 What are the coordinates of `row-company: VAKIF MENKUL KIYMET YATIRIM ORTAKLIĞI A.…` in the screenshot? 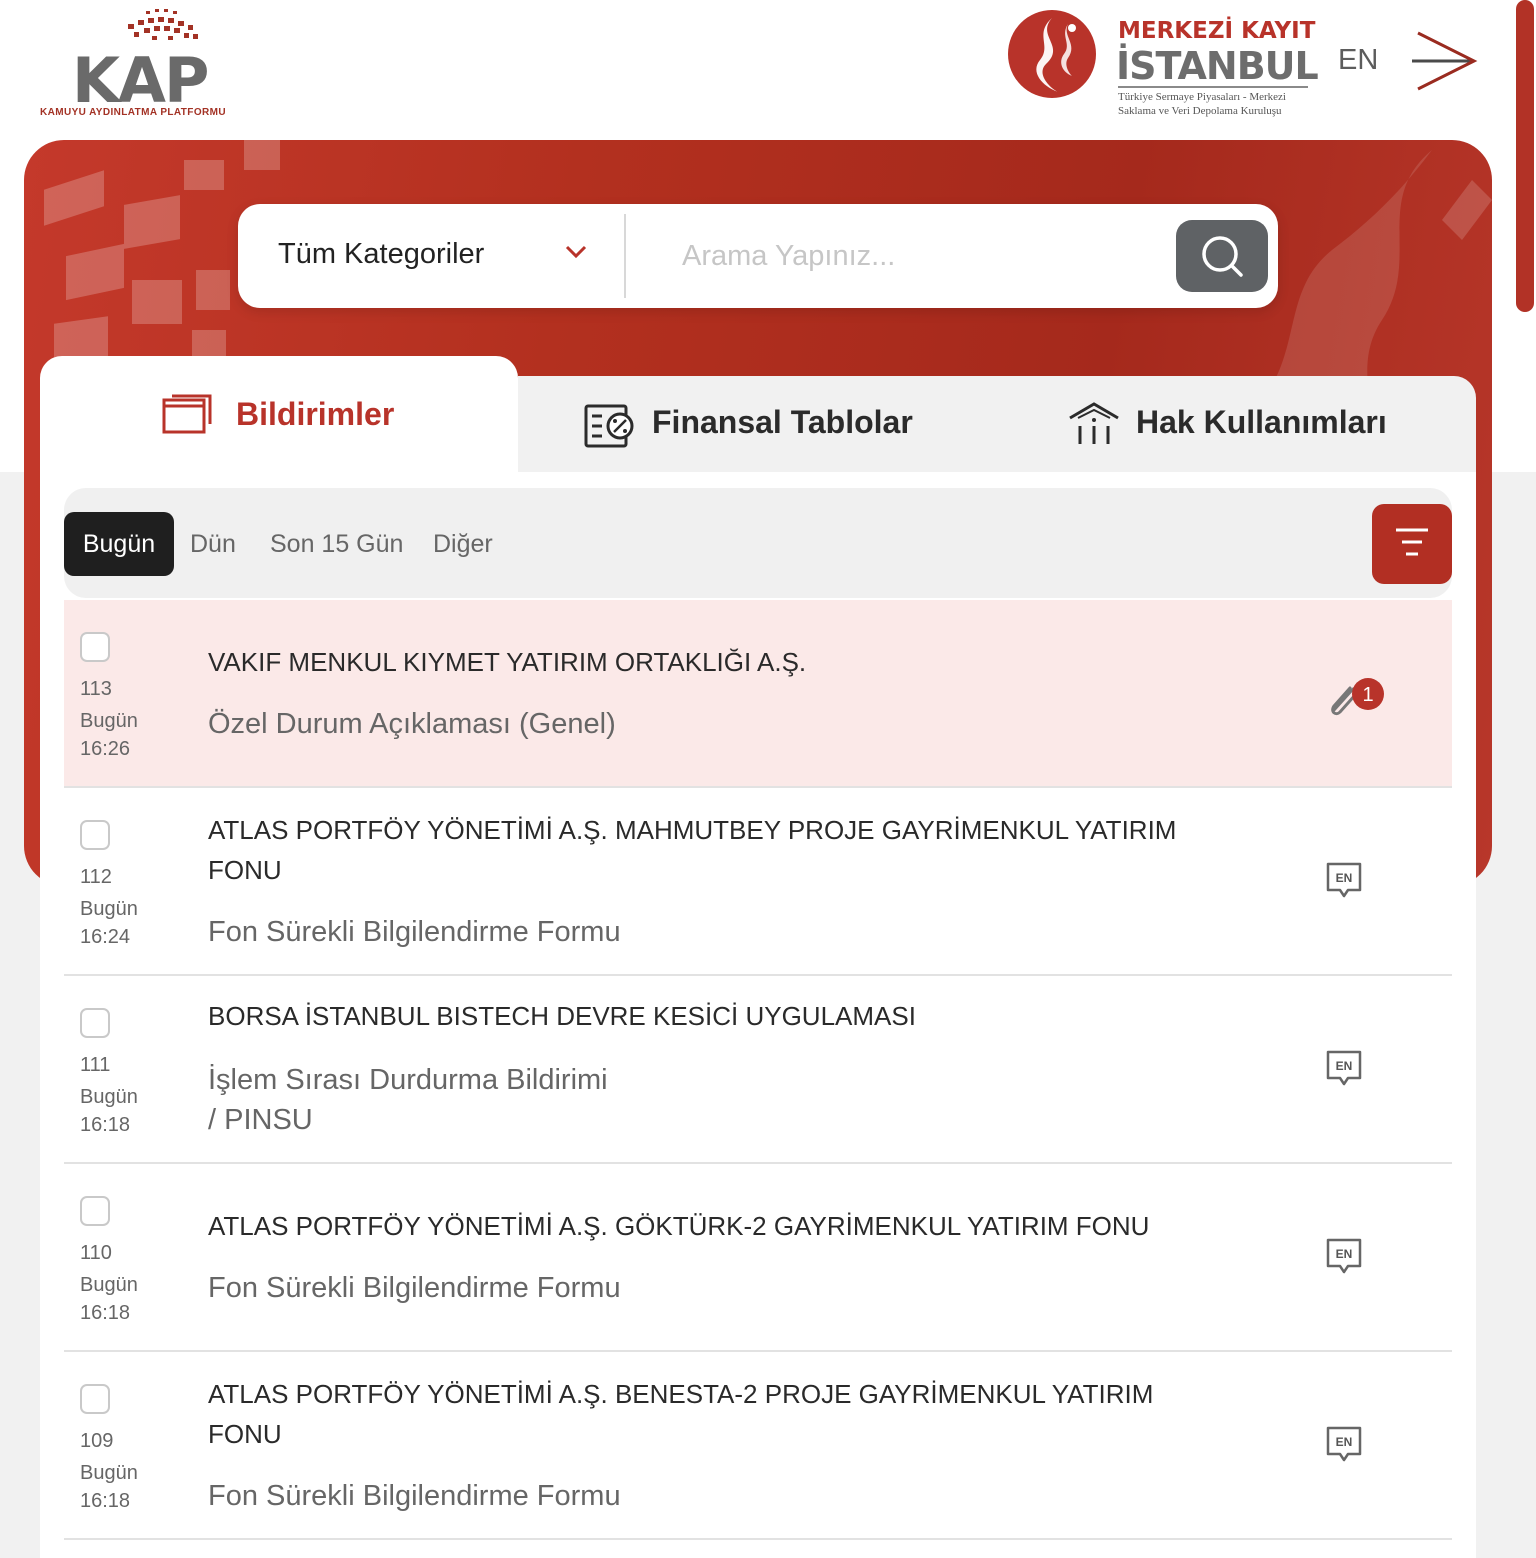 It's located at (708, 662).